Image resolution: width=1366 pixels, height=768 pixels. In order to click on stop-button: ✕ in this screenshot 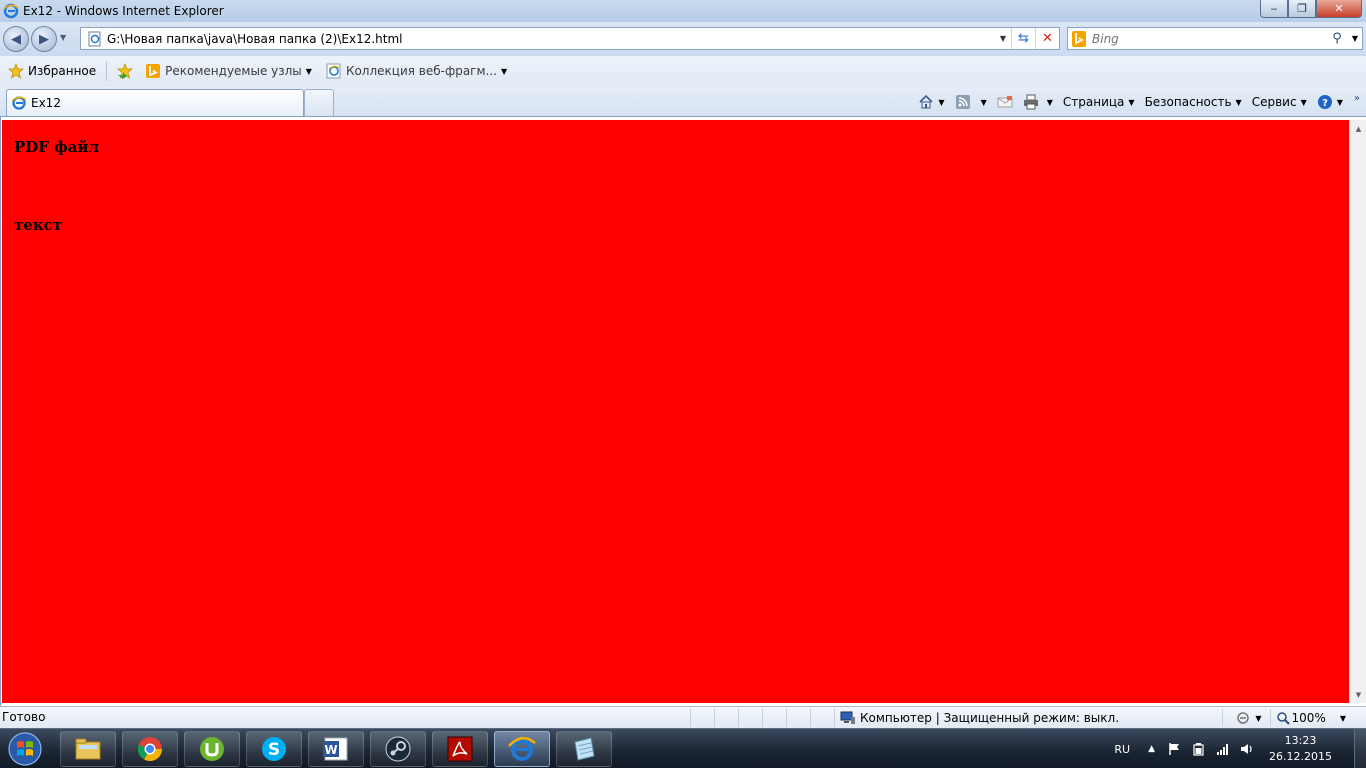, I will do `click(1047, 38)`.